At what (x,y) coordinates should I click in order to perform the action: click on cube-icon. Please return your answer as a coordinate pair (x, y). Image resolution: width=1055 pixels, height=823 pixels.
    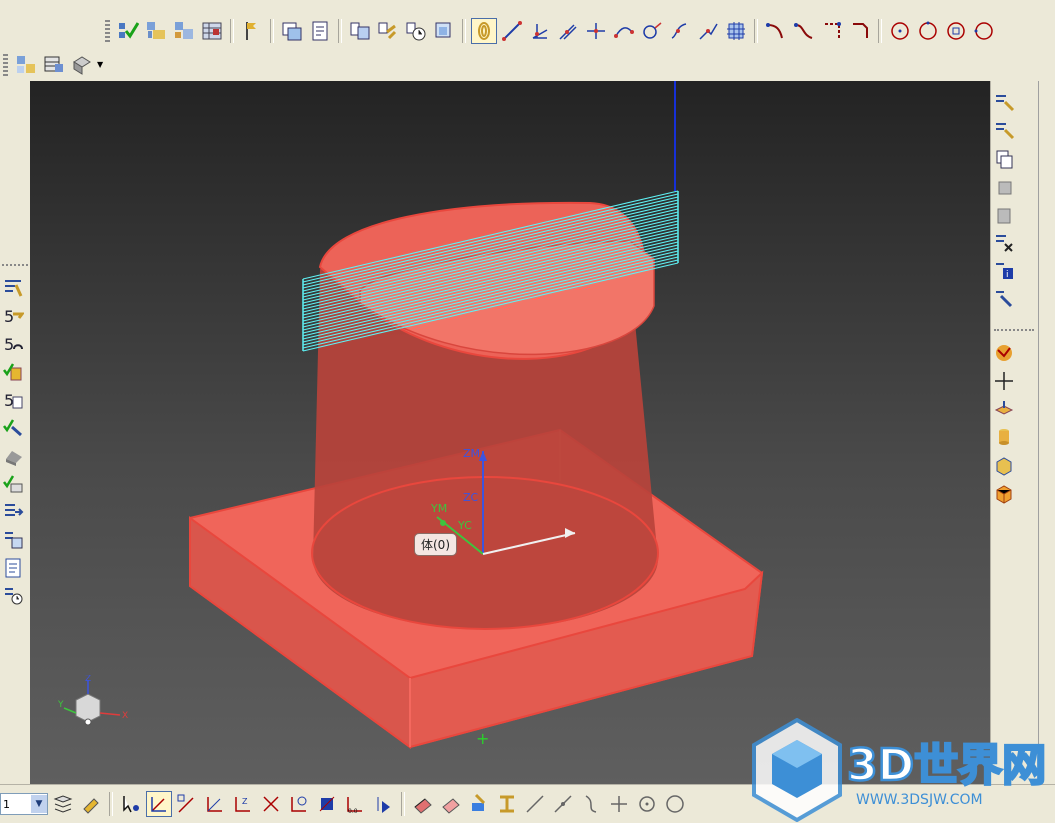
    Looking at the image, I should click on (1004, 493).